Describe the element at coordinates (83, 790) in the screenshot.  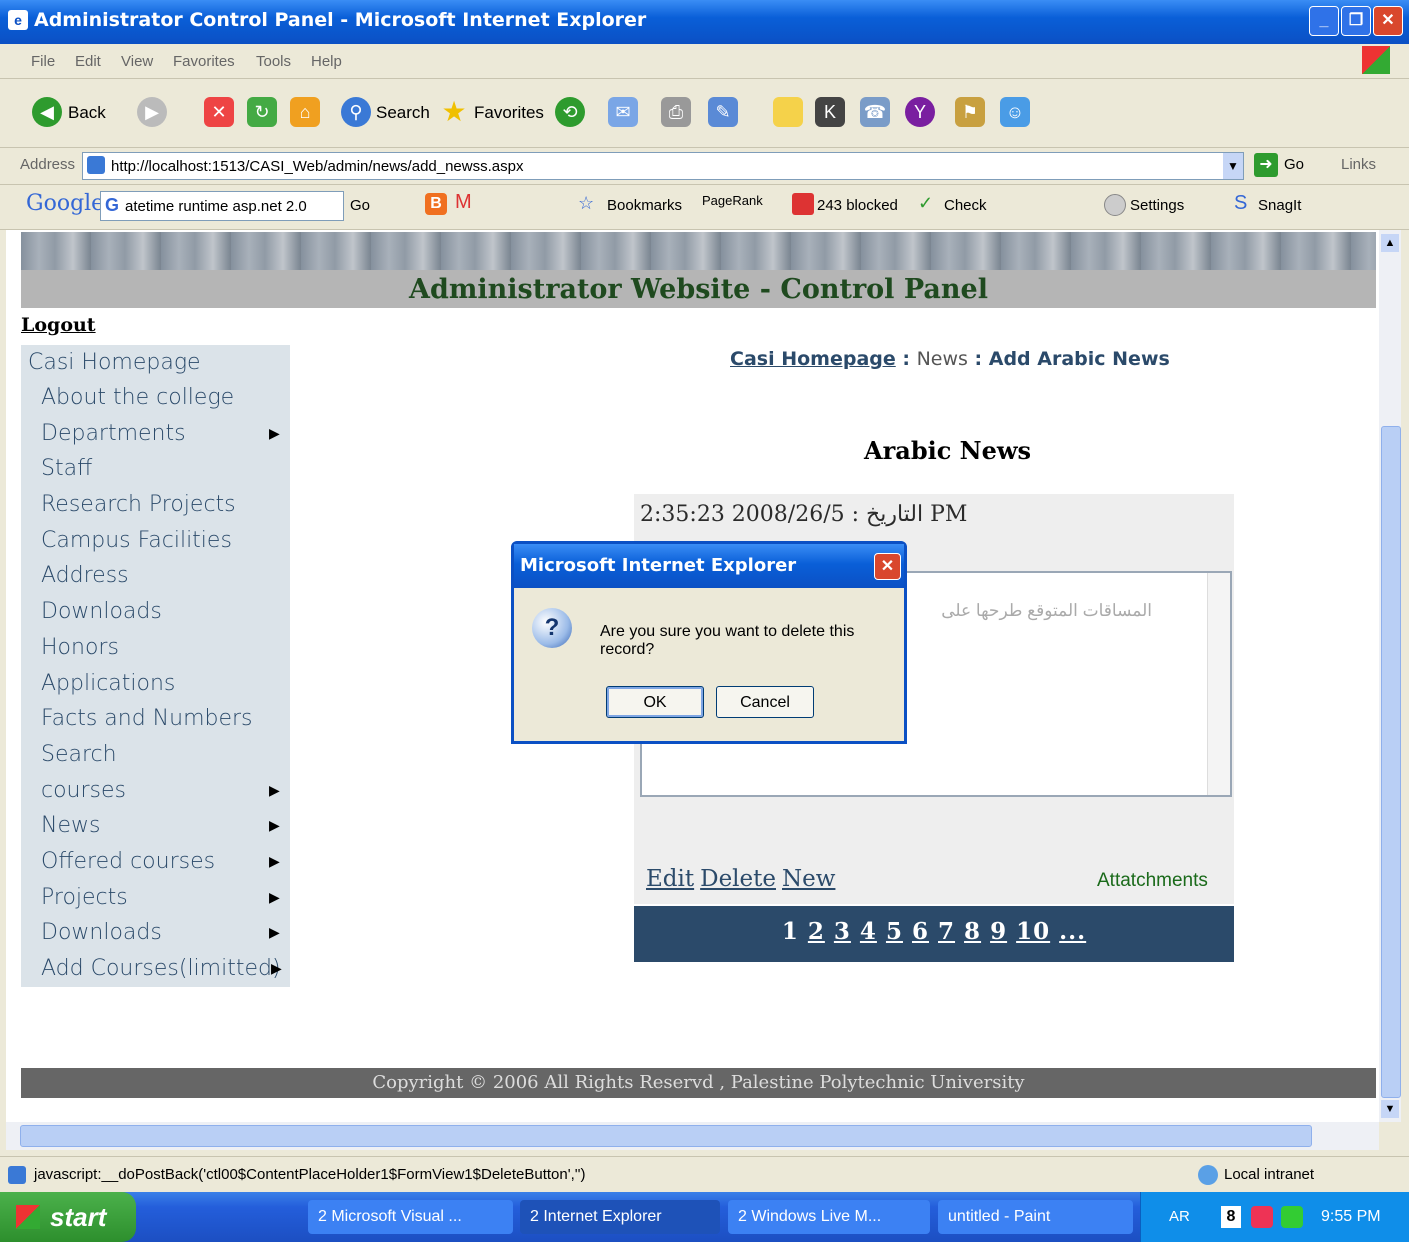
I see `nav-item-courses: courses` at that location.